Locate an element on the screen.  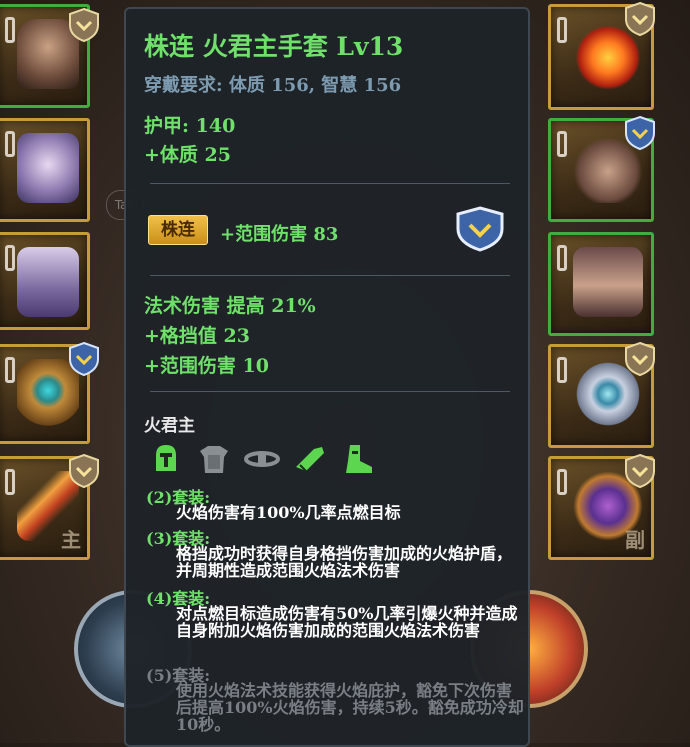
chest-slot is located at coordinates (45, 170).